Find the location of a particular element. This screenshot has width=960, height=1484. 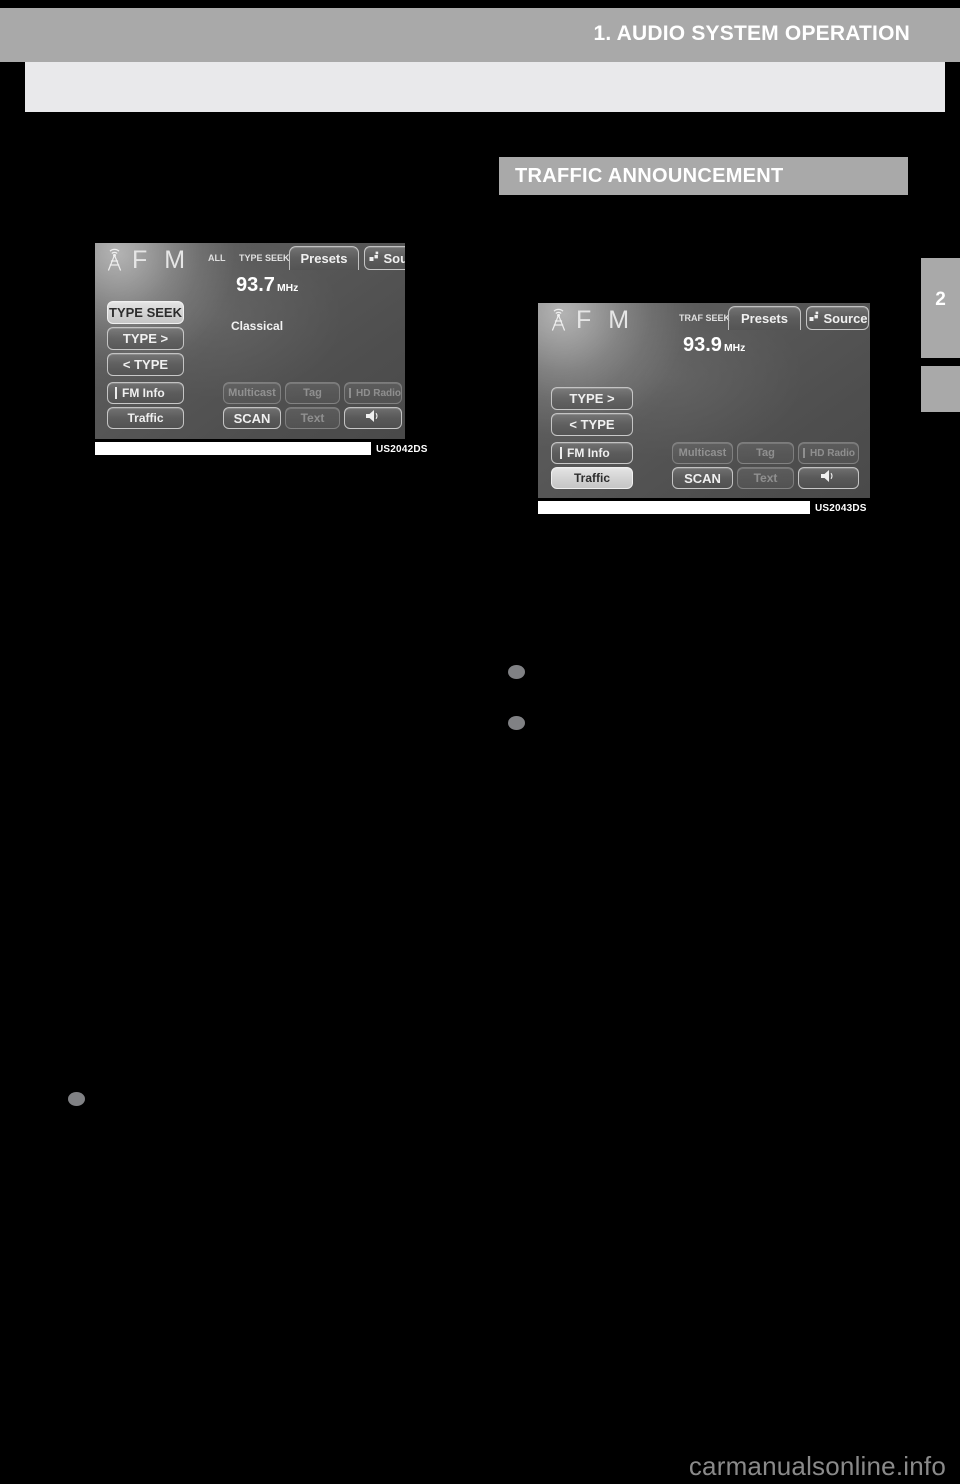

type-seek-button-label: TYPE SEEK is located at coordinates (145, 312).